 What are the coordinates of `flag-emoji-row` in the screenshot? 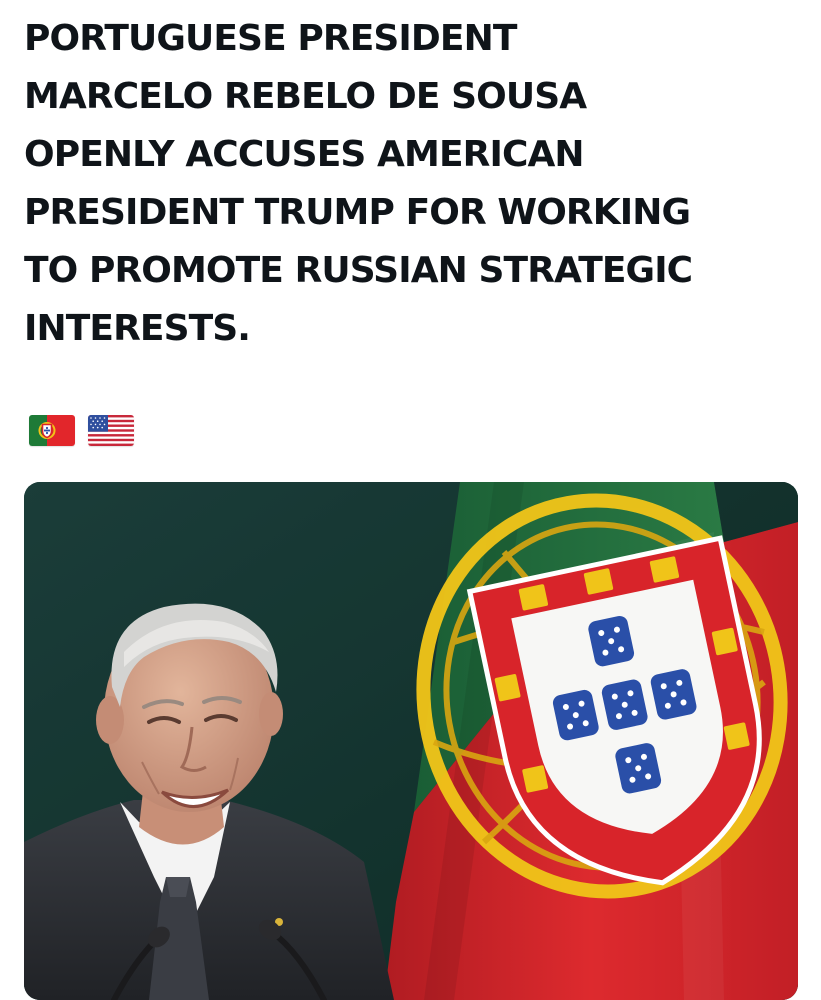 It's located at (81, 430).